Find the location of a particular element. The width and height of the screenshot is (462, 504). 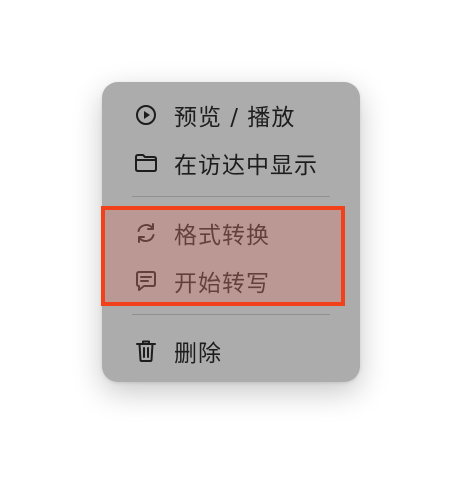

menu-item-label: 删除 is located at coordinates (198, 354).